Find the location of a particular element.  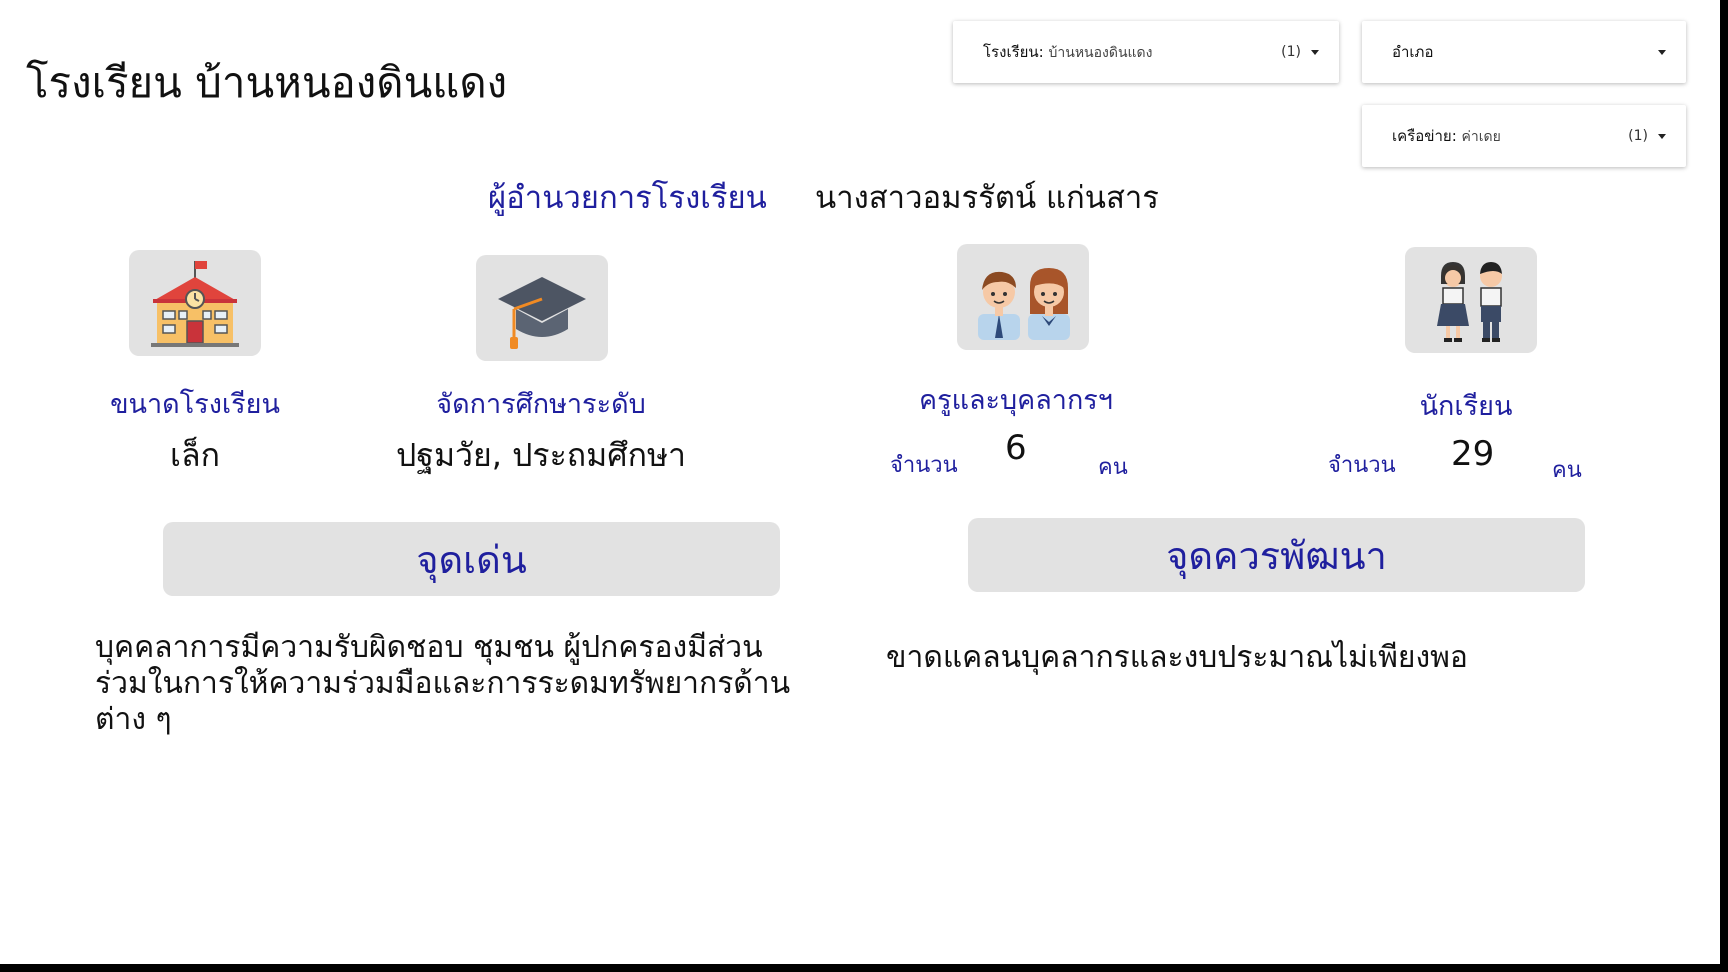

teachers-label: ครูและบุคลากรฯ is located at coordinates (1016, 400).